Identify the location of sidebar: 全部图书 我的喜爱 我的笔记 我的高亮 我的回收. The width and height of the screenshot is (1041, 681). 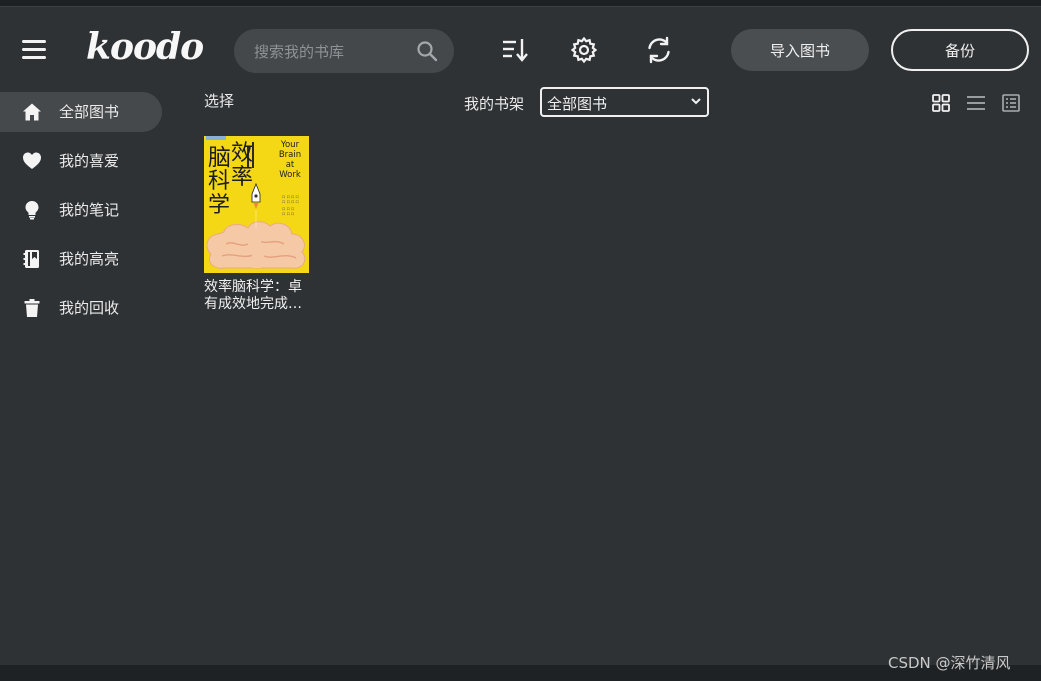
(85, 214).